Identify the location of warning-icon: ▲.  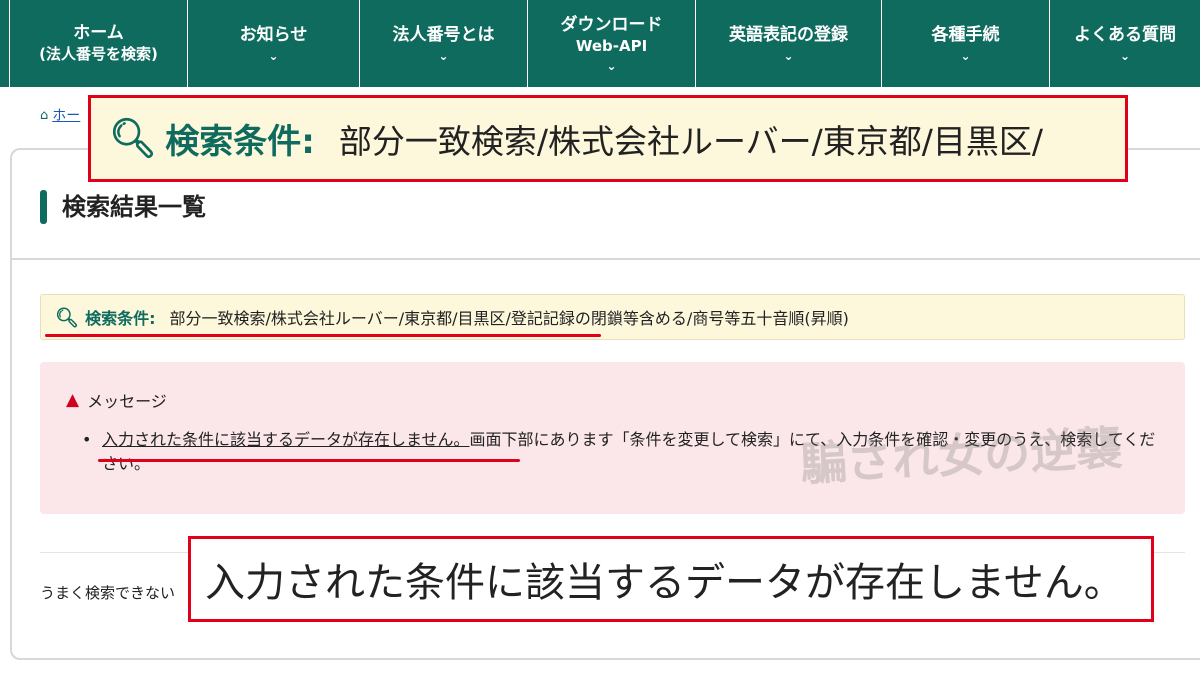
(73, 400).